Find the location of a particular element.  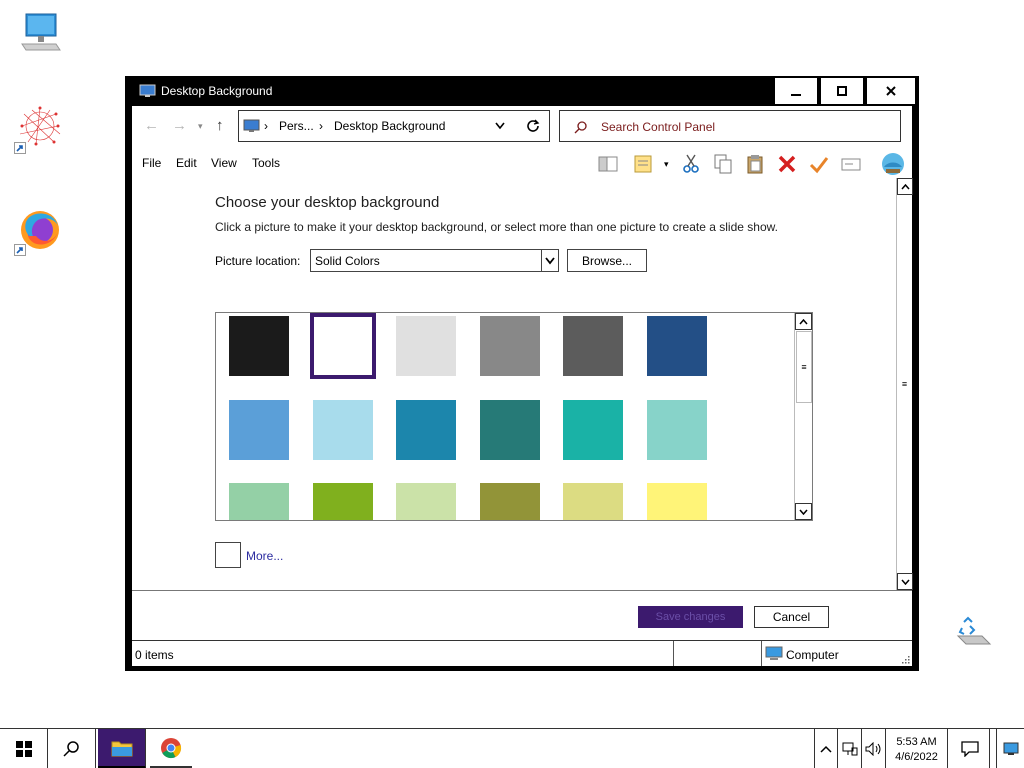

maximize-button is located at coordinates (842, 91).